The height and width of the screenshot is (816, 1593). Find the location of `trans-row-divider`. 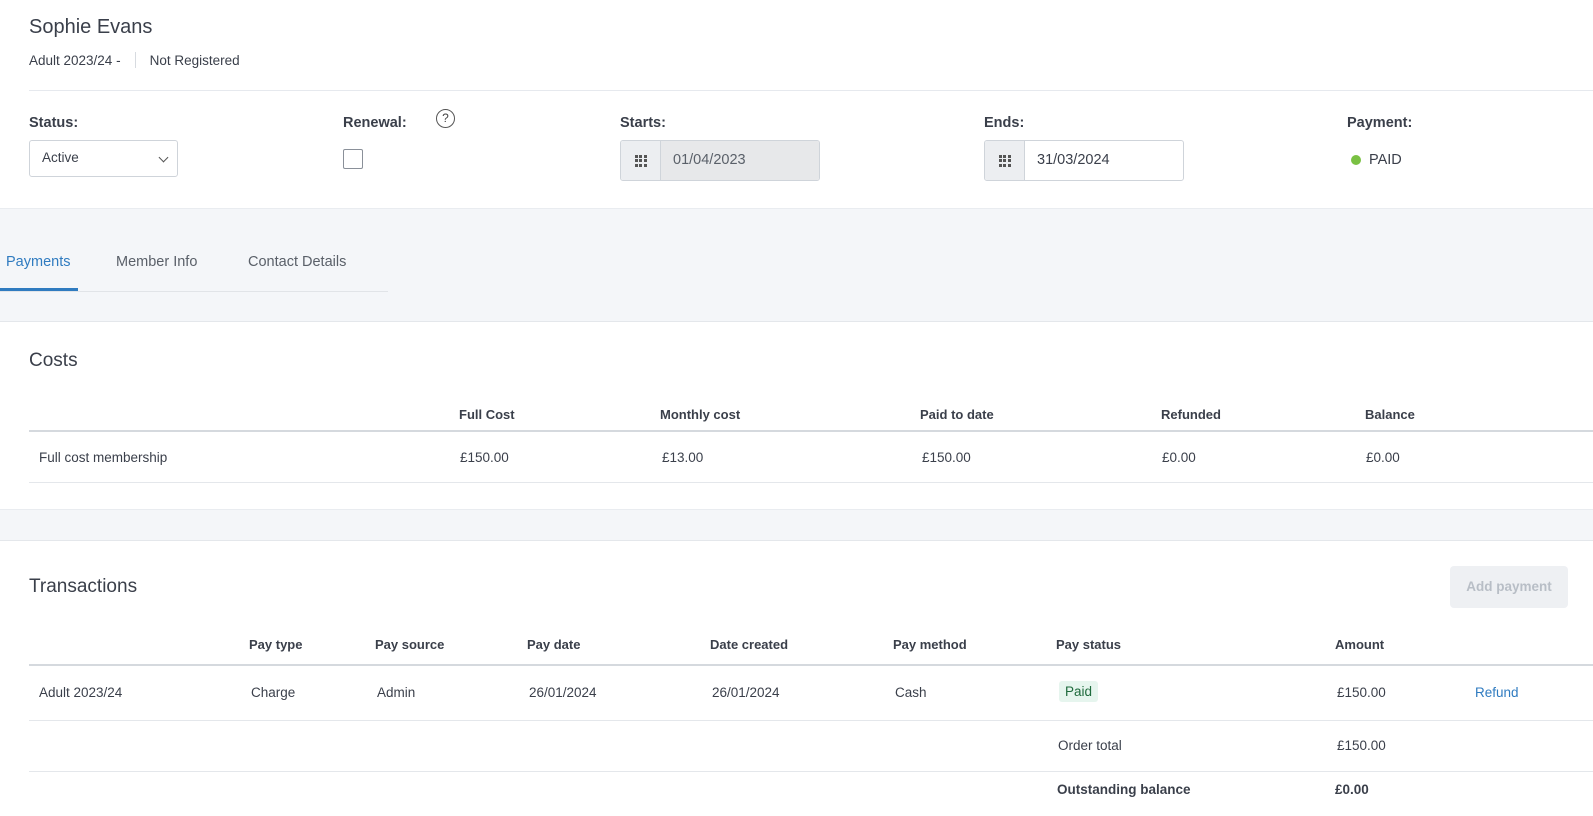

trans-row-divider is located at coordinates (811, 720).